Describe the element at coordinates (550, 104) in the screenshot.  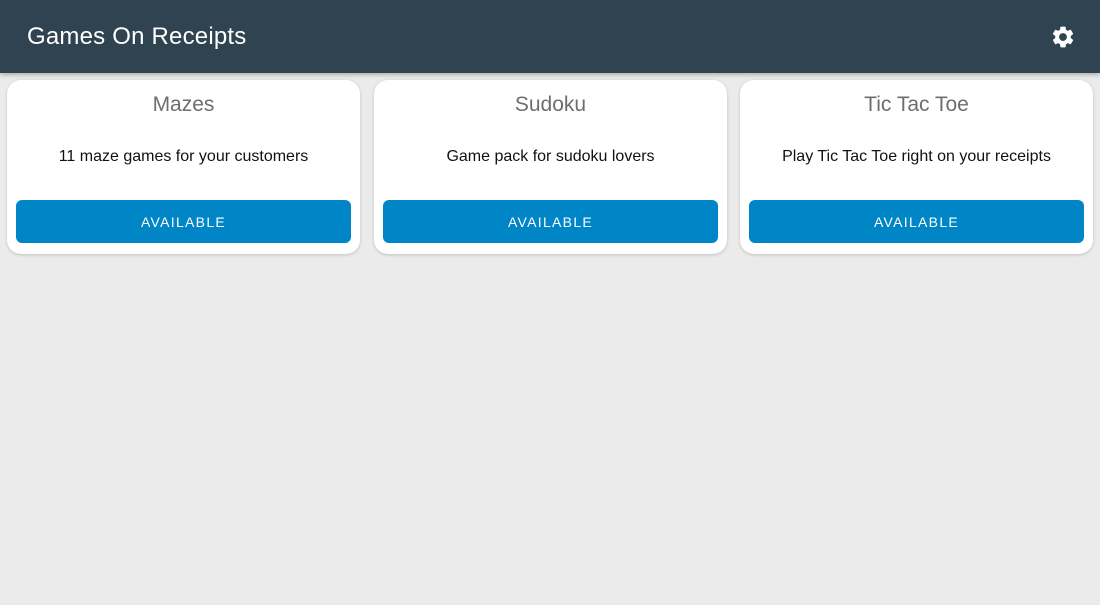
I see `card-title: Sudoku` at that location.